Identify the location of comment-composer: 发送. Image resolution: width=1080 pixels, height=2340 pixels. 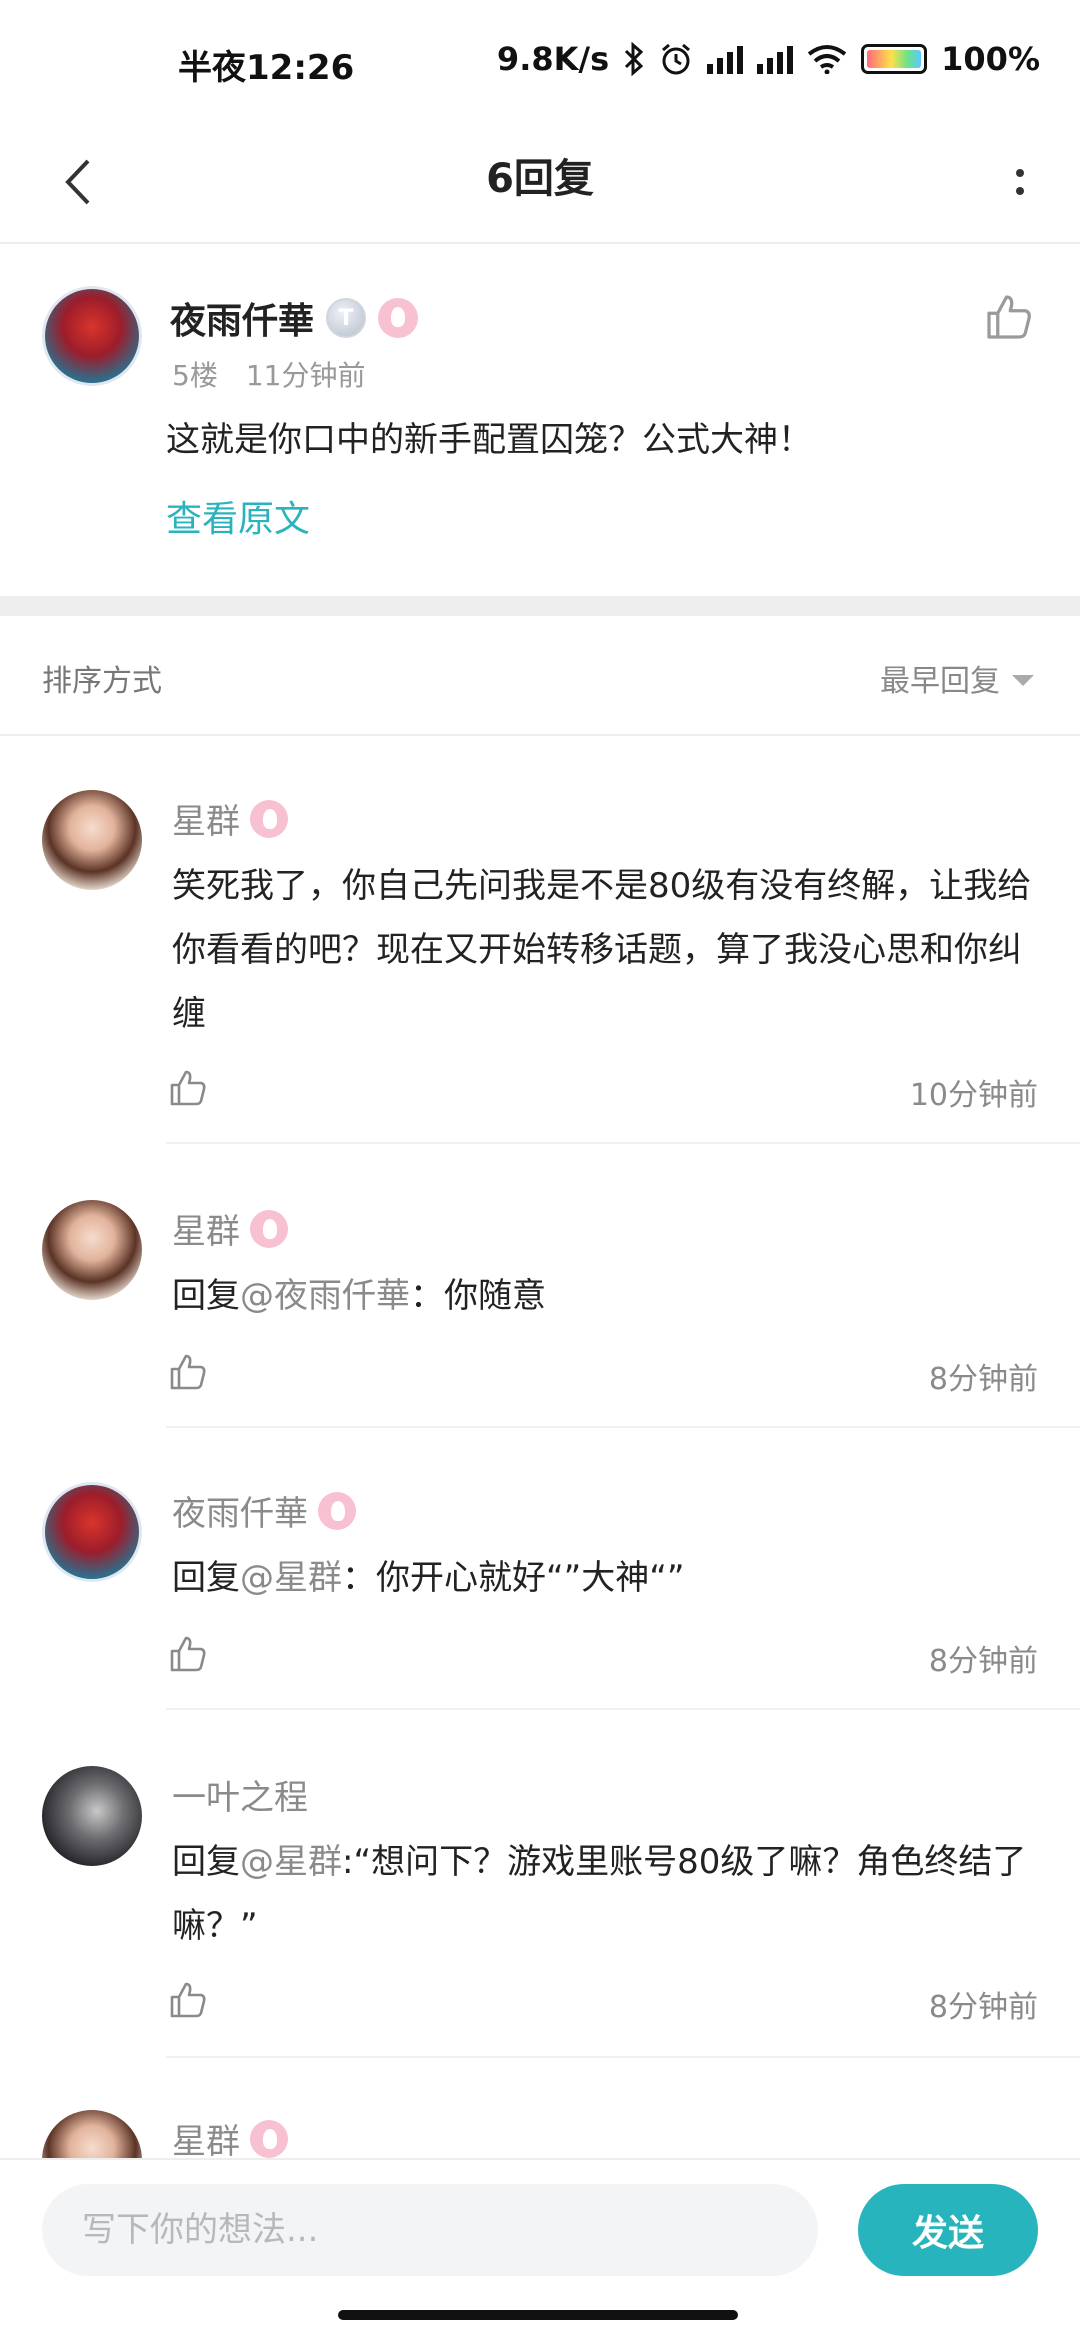
(540, 2228).